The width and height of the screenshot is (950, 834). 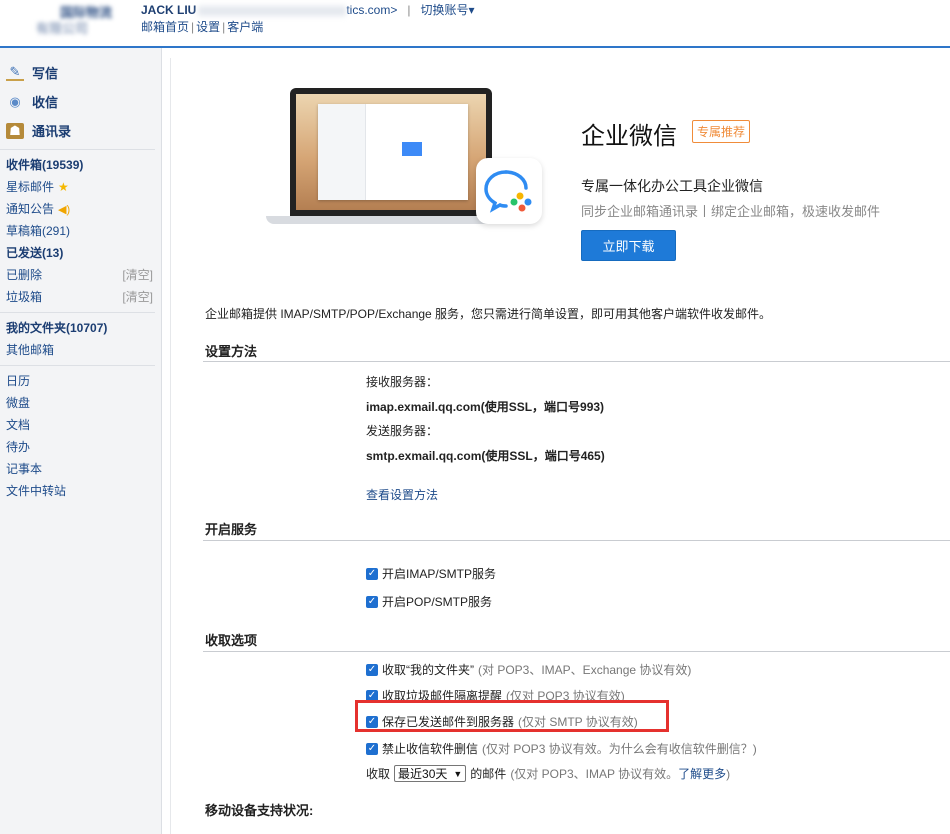 What do you see at coordinates (80, 469) in the screenshot?
I see `sidebar-item-notes: 记事本` at bounding box center [80, 469].